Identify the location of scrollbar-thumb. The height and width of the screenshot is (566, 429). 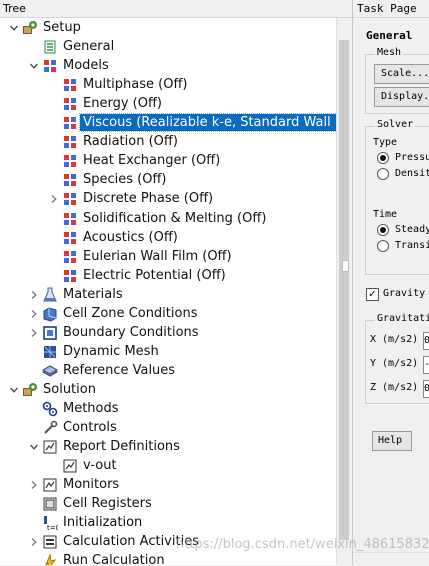
(344, 290).